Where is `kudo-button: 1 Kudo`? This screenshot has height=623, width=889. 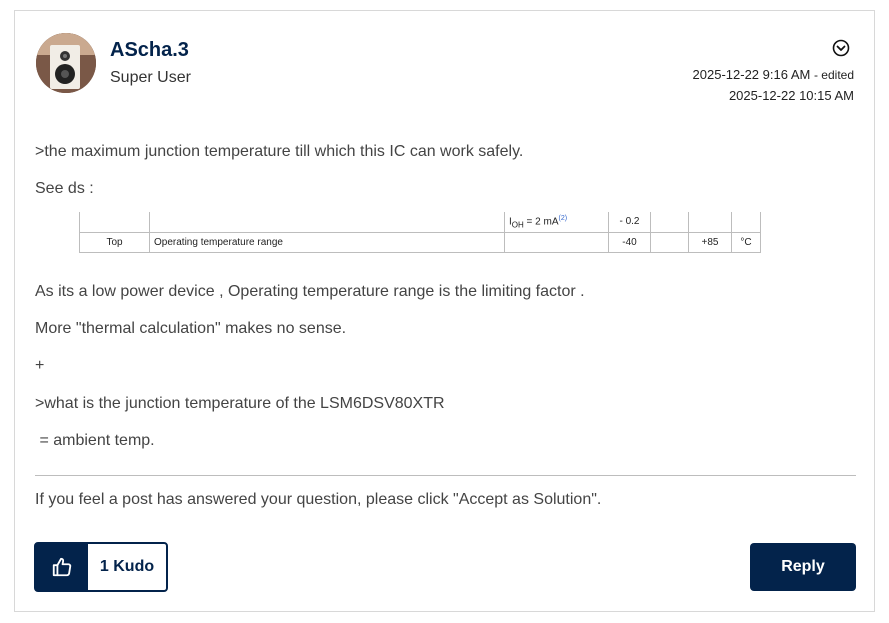
kudo-button: 1 Kudo is located at coordinates (101, 567).